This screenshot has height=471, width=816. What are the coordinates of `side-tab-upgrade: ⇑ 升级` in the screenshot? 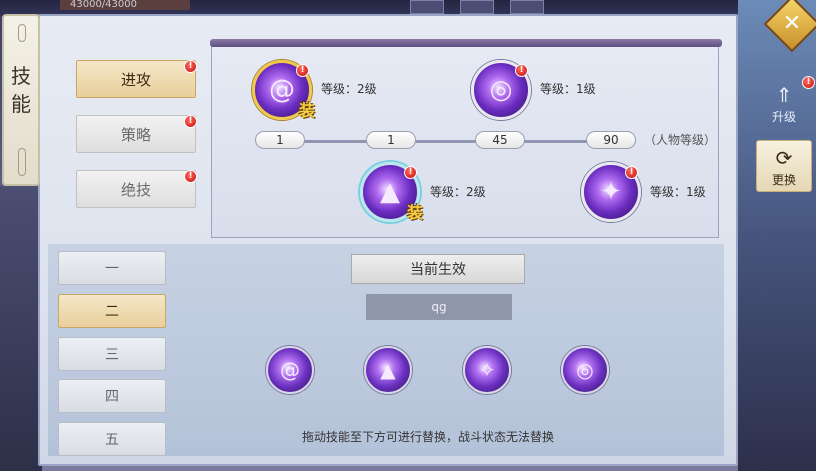 It's located at (784, 104).